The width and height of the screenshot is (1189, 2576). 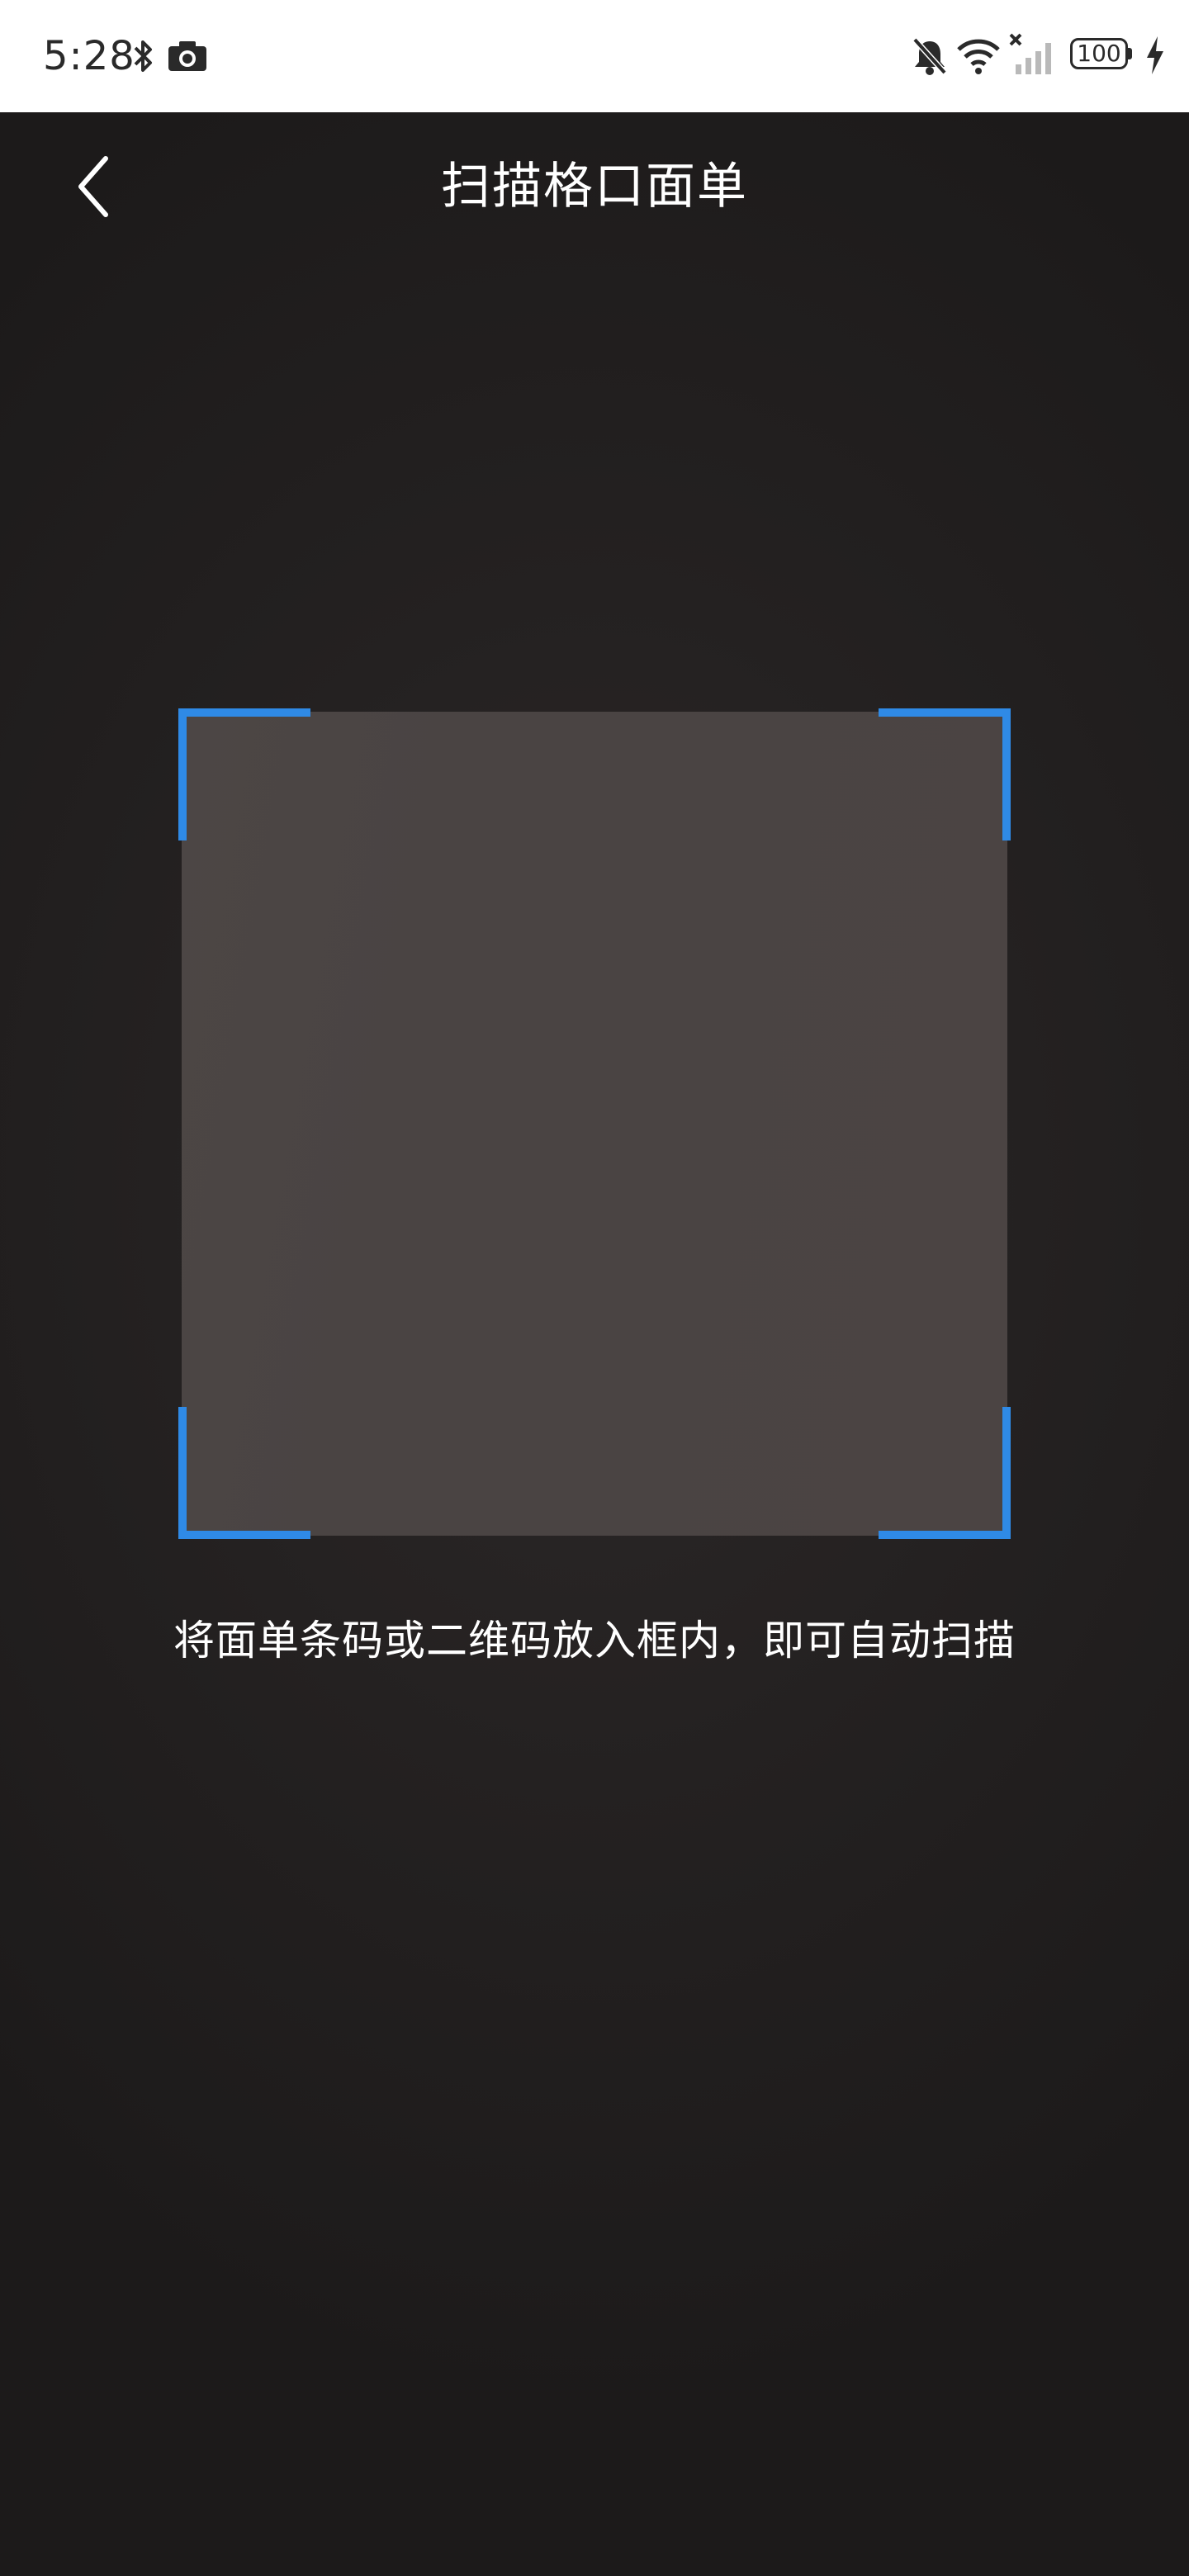 I want to click on battery-icon: 100, so click(x=1101, y=55).